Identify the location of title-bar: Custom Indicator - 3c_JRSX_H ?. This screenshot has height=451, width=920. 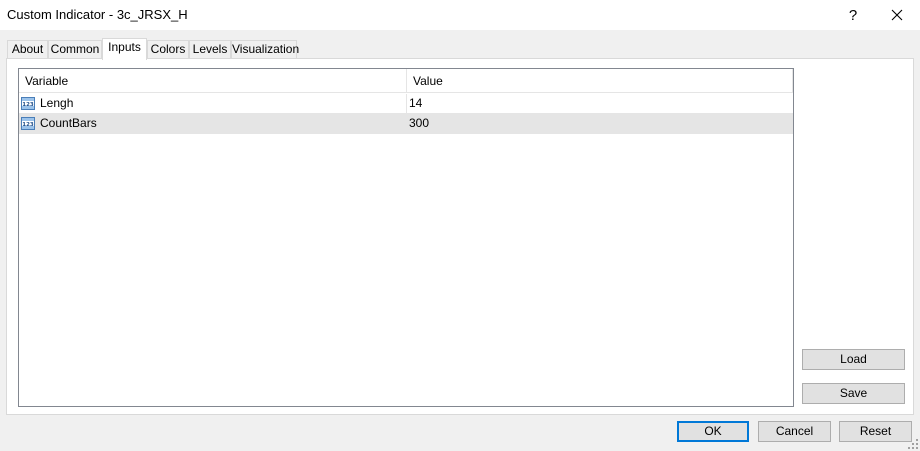
(460, 15).